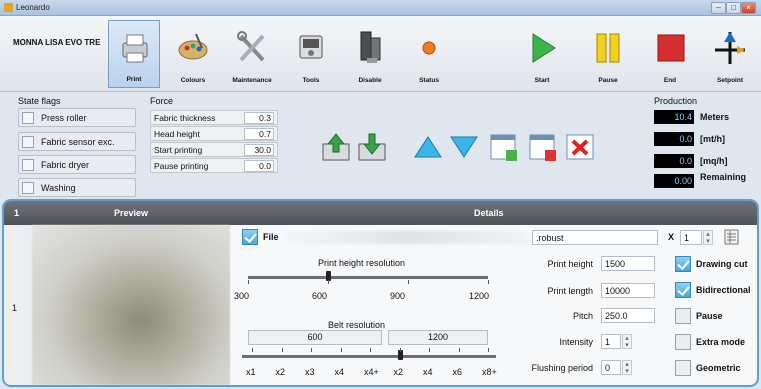 This screenshot has height=389, width=761. I want to click on belt-tick-label: x8+, so click(489, 372).